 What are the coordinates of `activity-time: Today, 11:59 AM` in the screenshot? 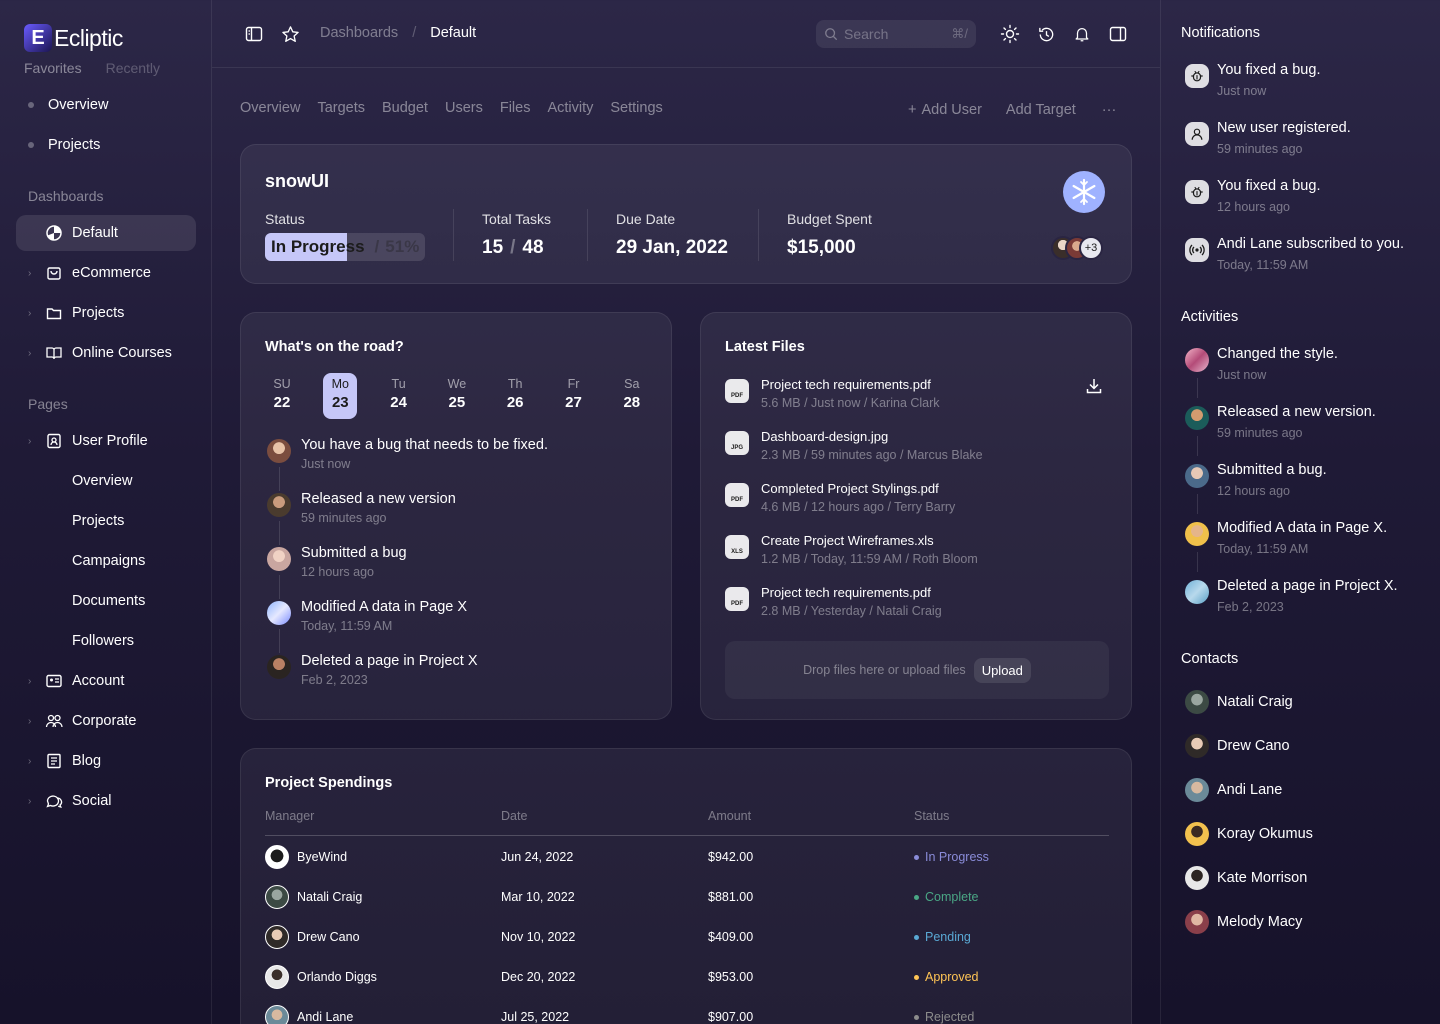 It's located at (1263, 549).